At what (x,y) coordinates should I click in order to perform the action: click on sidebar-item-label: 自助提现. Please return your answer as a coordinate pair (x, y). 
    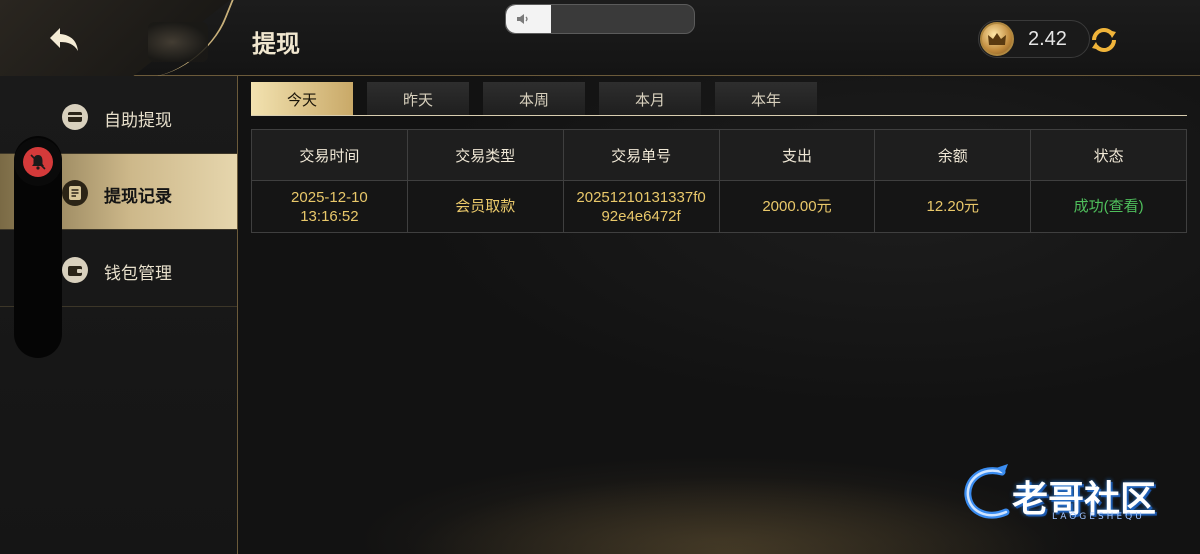
    Looking at the image, I should click on (138, 121).